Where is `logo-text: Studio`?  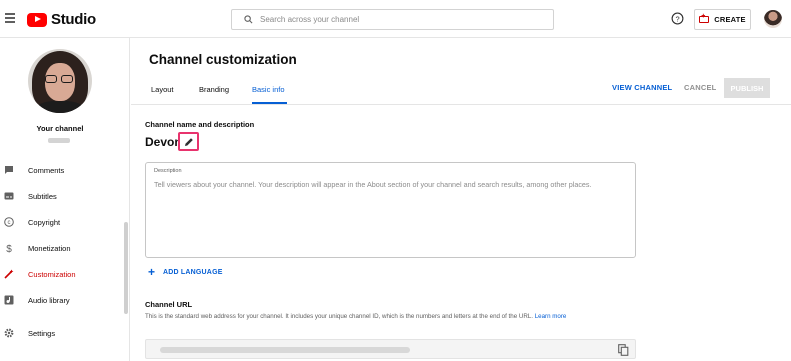
logo-text: Studio is located at coordinates (73, 19).